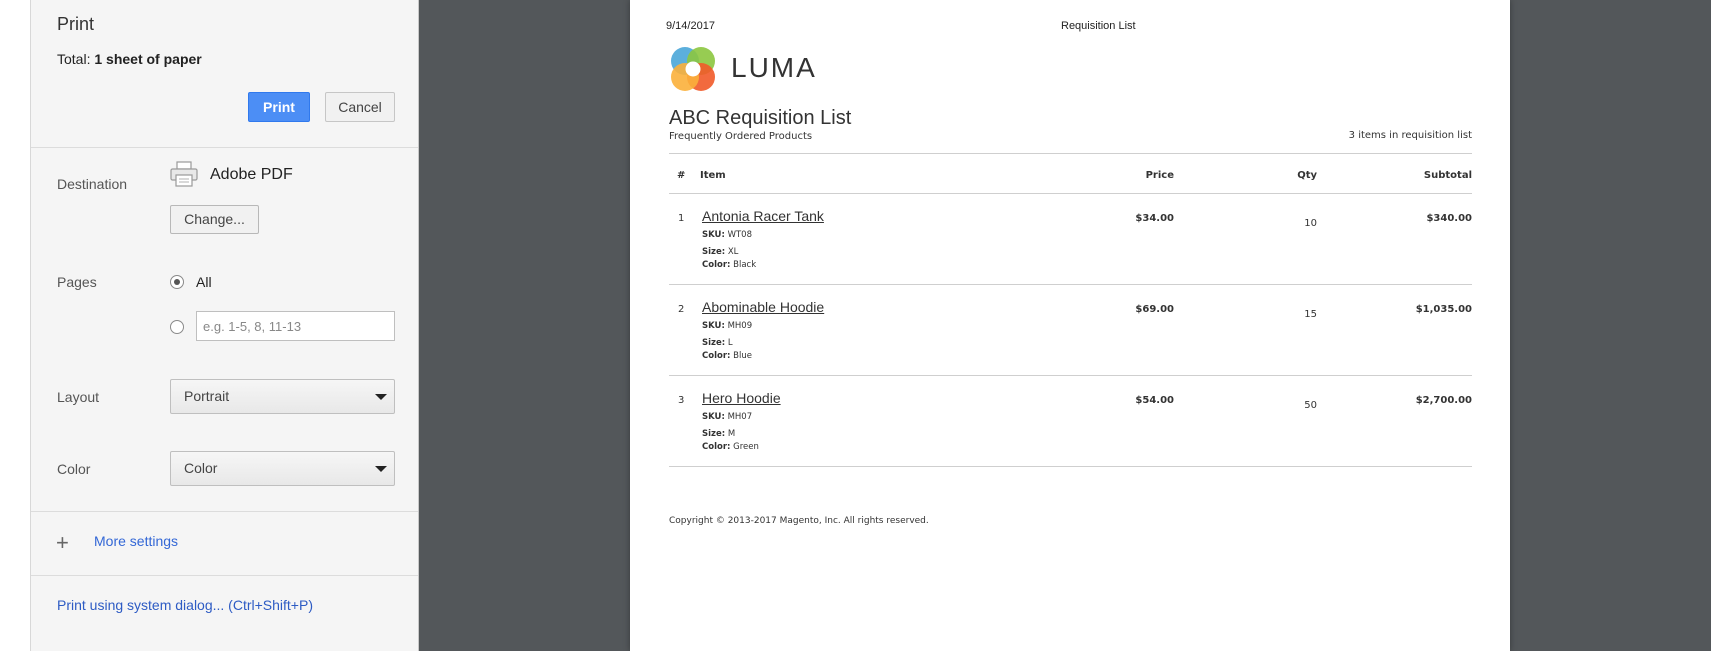  What do you see at coordinates (730, 447) in the screenshot?
I see `item-color: Color: Green` at bounding box center [730, 447].